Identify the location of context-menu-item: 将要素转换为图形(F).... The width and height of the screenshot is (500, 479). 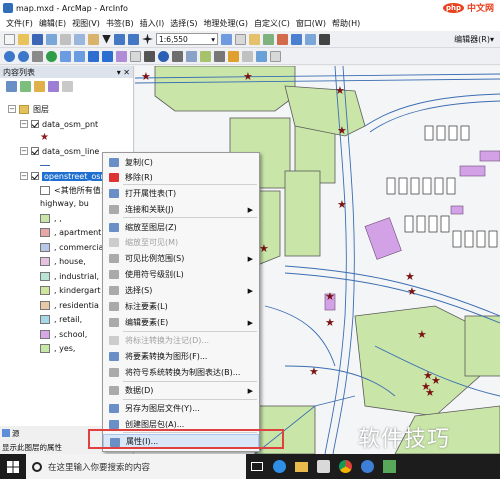
(181, 356).